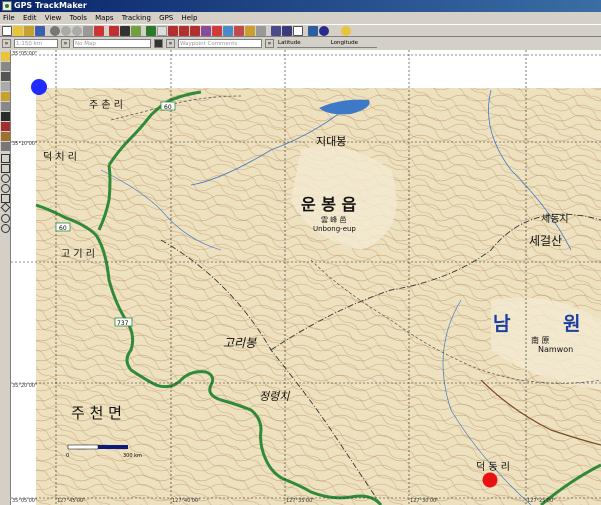 The height and width of the screenshot is (505, 601). I want to click on open-map-icon, so click(29, 30).